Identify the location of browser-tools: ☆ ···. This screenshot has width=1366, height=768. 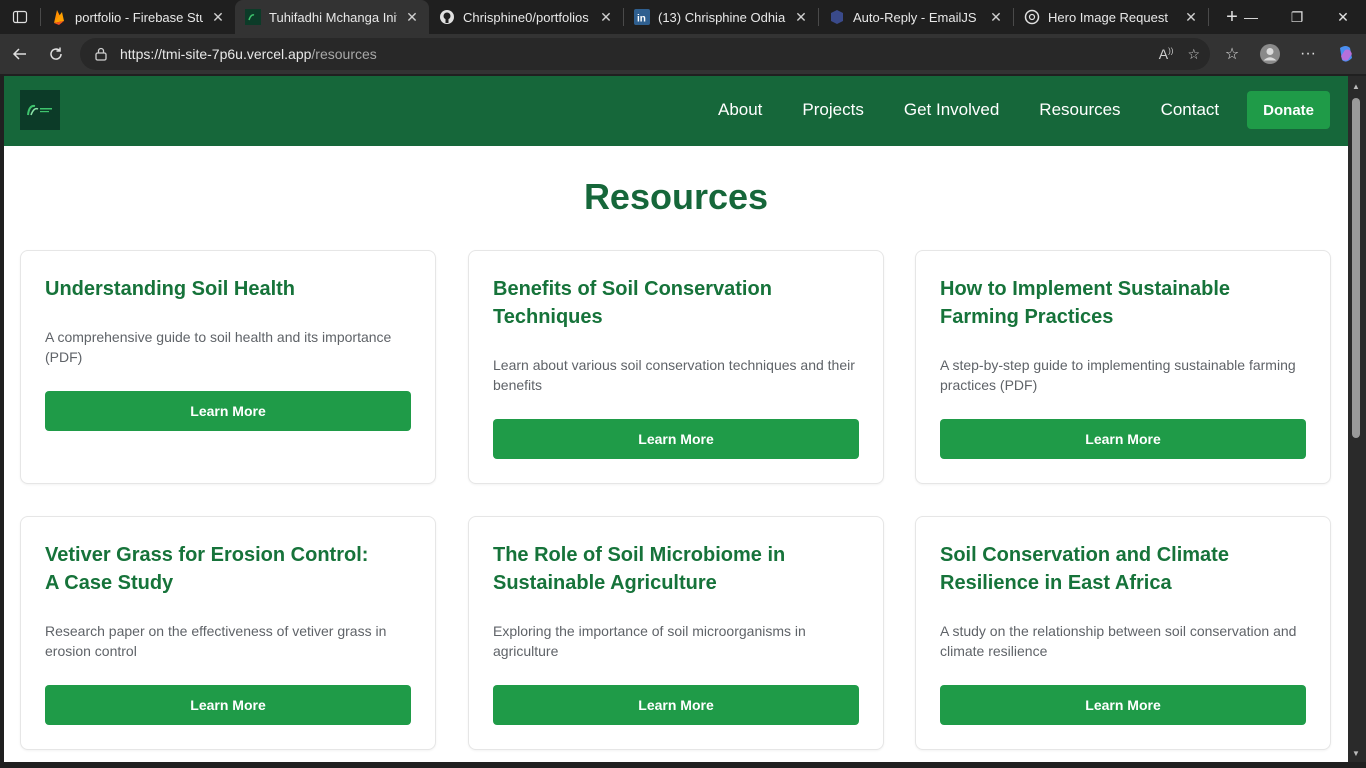
(1289, 54).